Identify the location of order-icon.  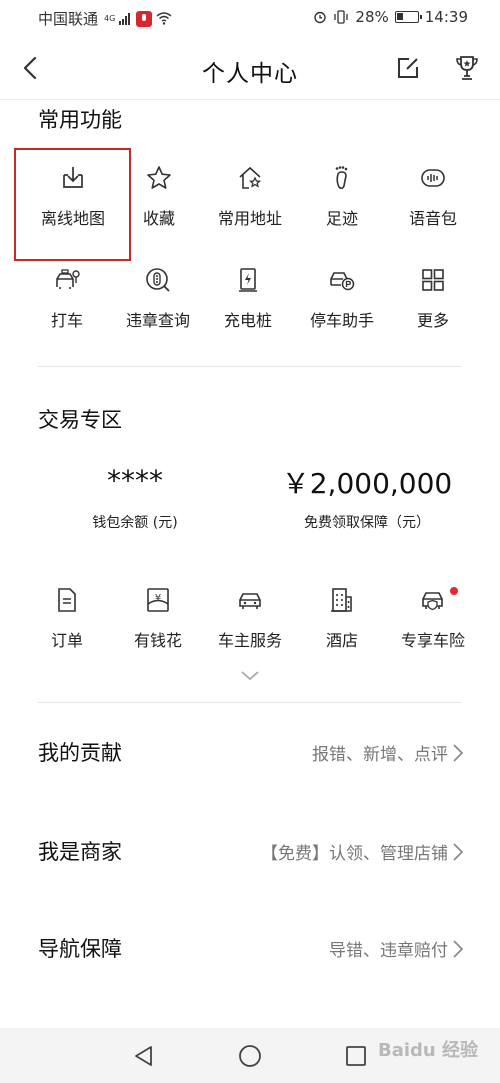
(67, 600).